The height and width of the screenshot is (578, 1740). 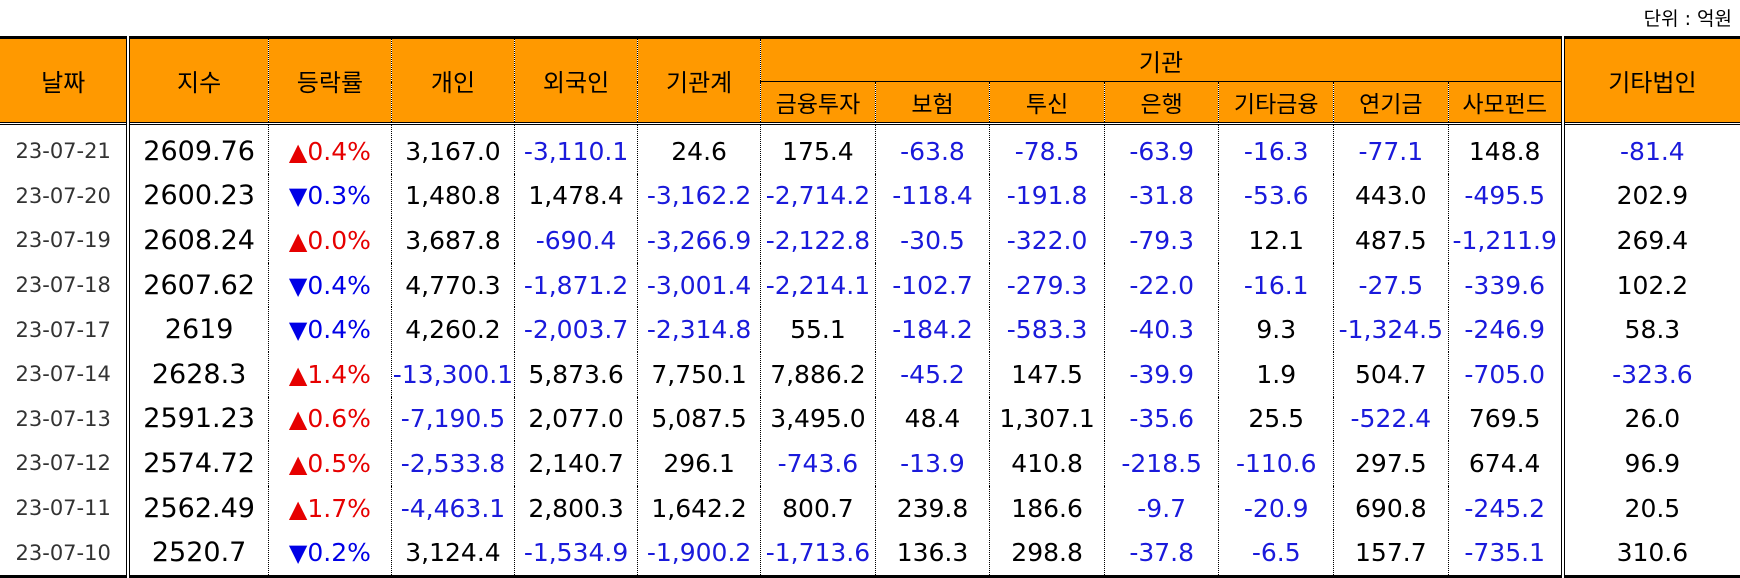 What do you see at coordinates (1047, 463) in the screenshot?
I see `cell-investment-trust: 410.8` at bounding box center [1047, 463].